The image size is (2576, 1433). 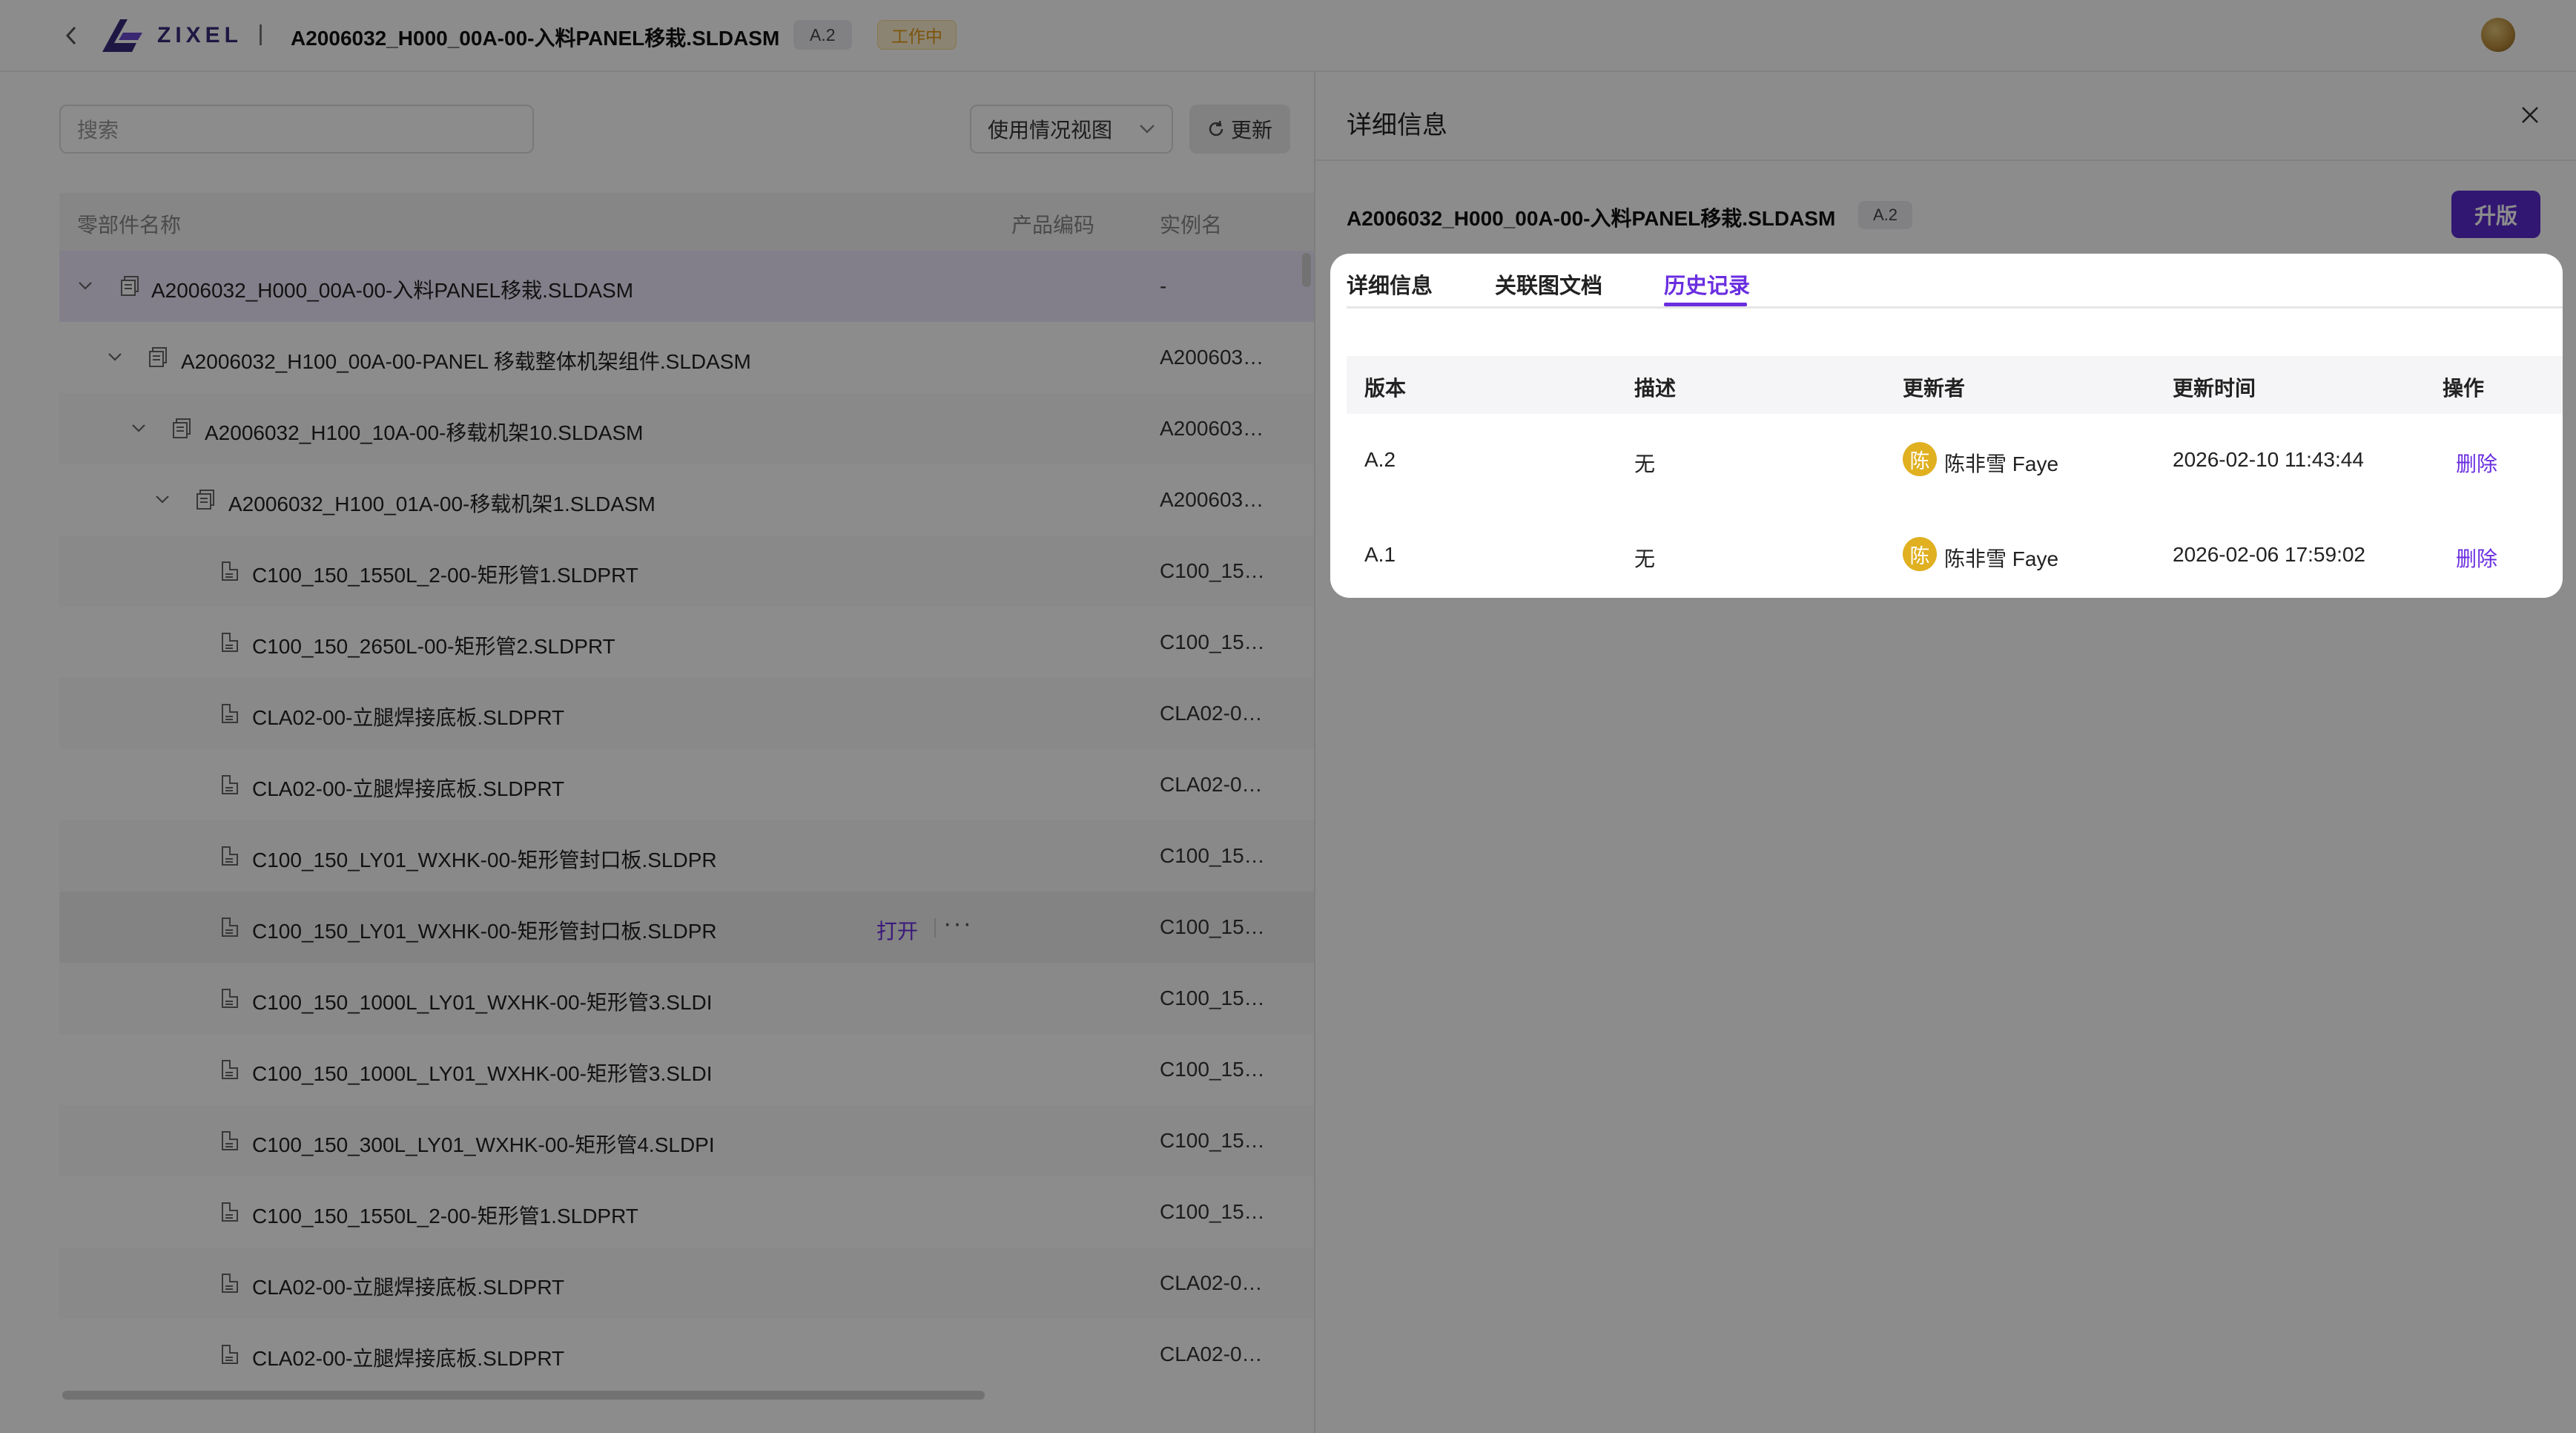 What do you see at coordinates (2530, 115) in the screenshot?
I see `close-button` at bounding box center [2530, 115].